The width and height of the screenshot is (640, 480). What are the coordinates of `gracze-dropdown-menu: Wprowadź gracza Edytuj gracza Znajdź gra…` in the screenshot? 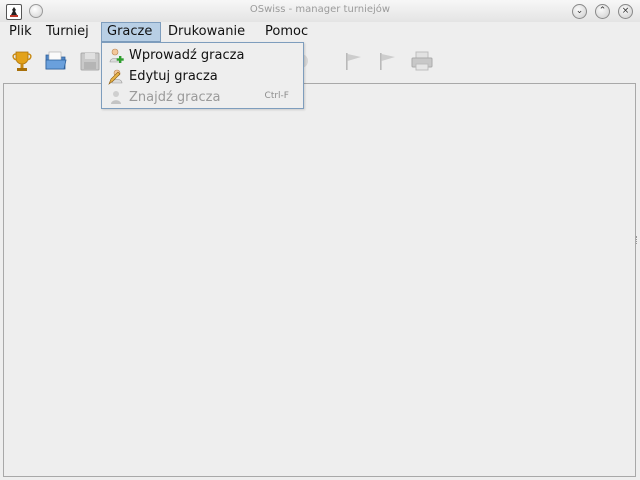 It's located at (202, 75).